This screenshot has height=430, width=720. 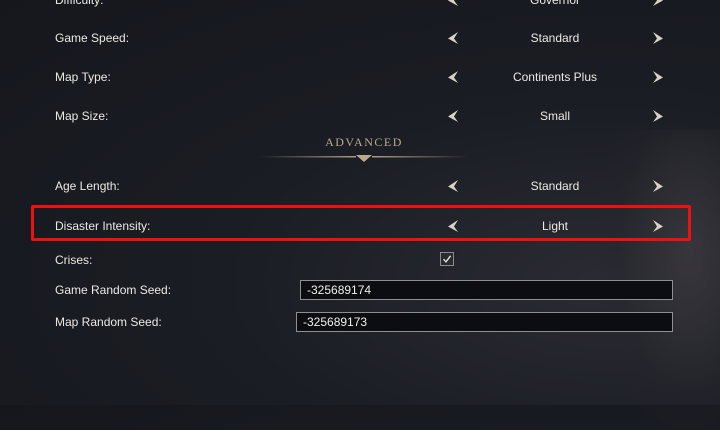 I want to click on setting-row-map-size: Map Size: Small, so click(x=360, y=116).